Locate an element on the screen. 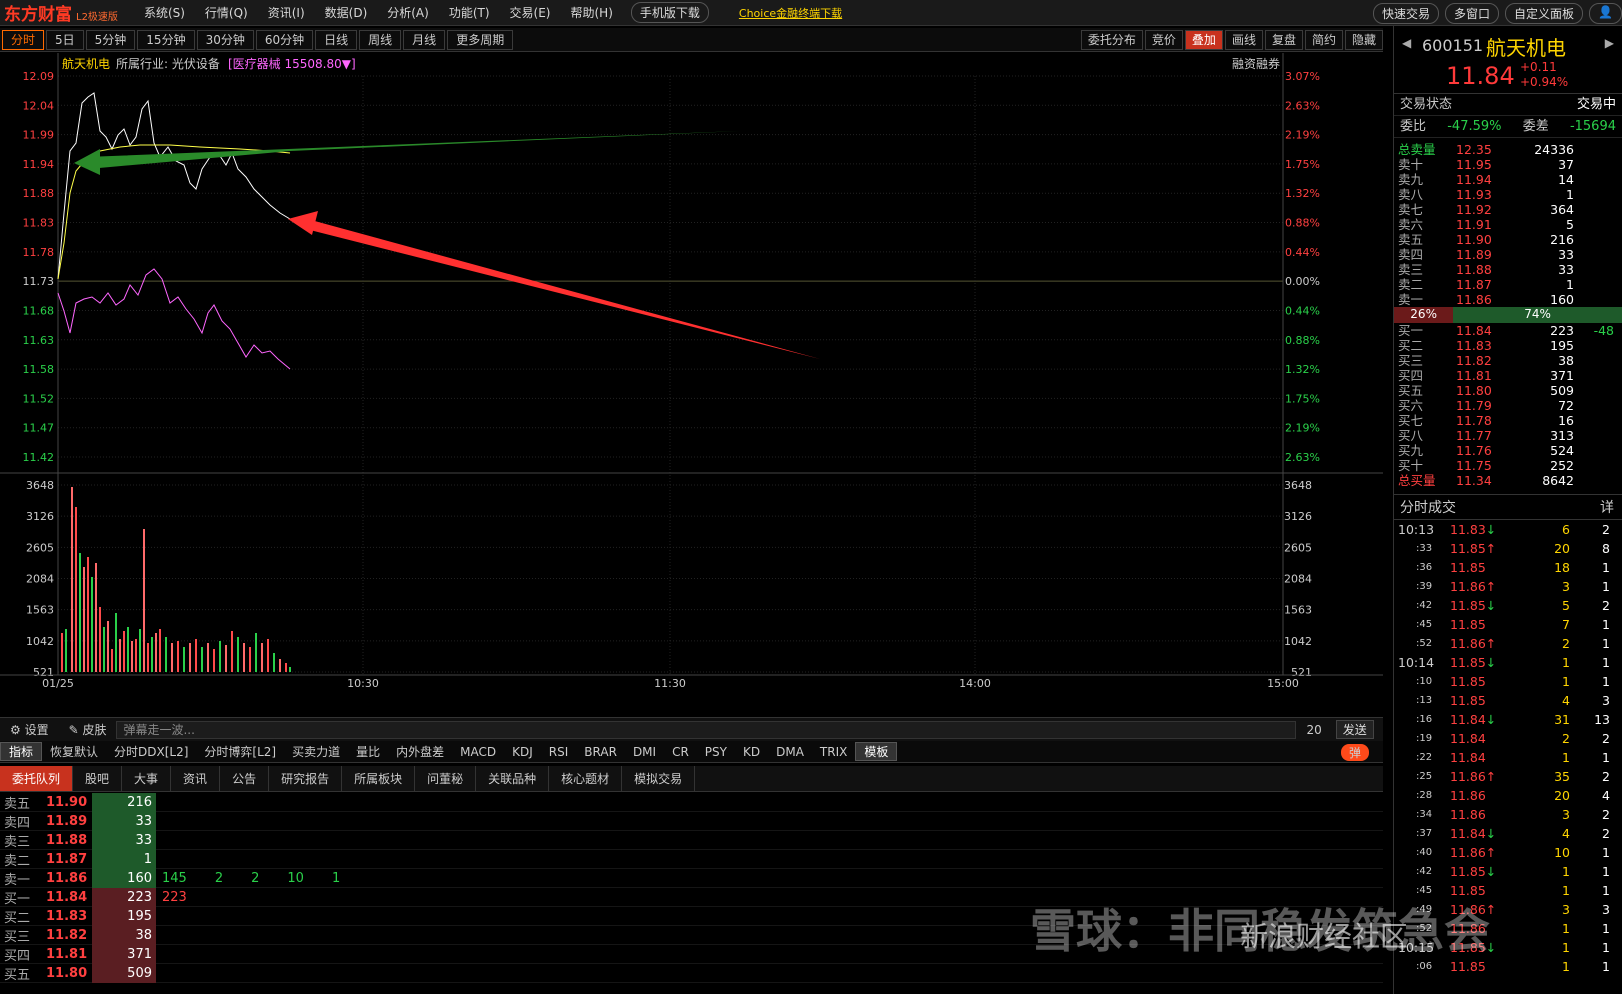 The width and height of the screenshot is (1622, 994). book-row: 卖八 11.93 1 is located at coordinates (1508, 194).